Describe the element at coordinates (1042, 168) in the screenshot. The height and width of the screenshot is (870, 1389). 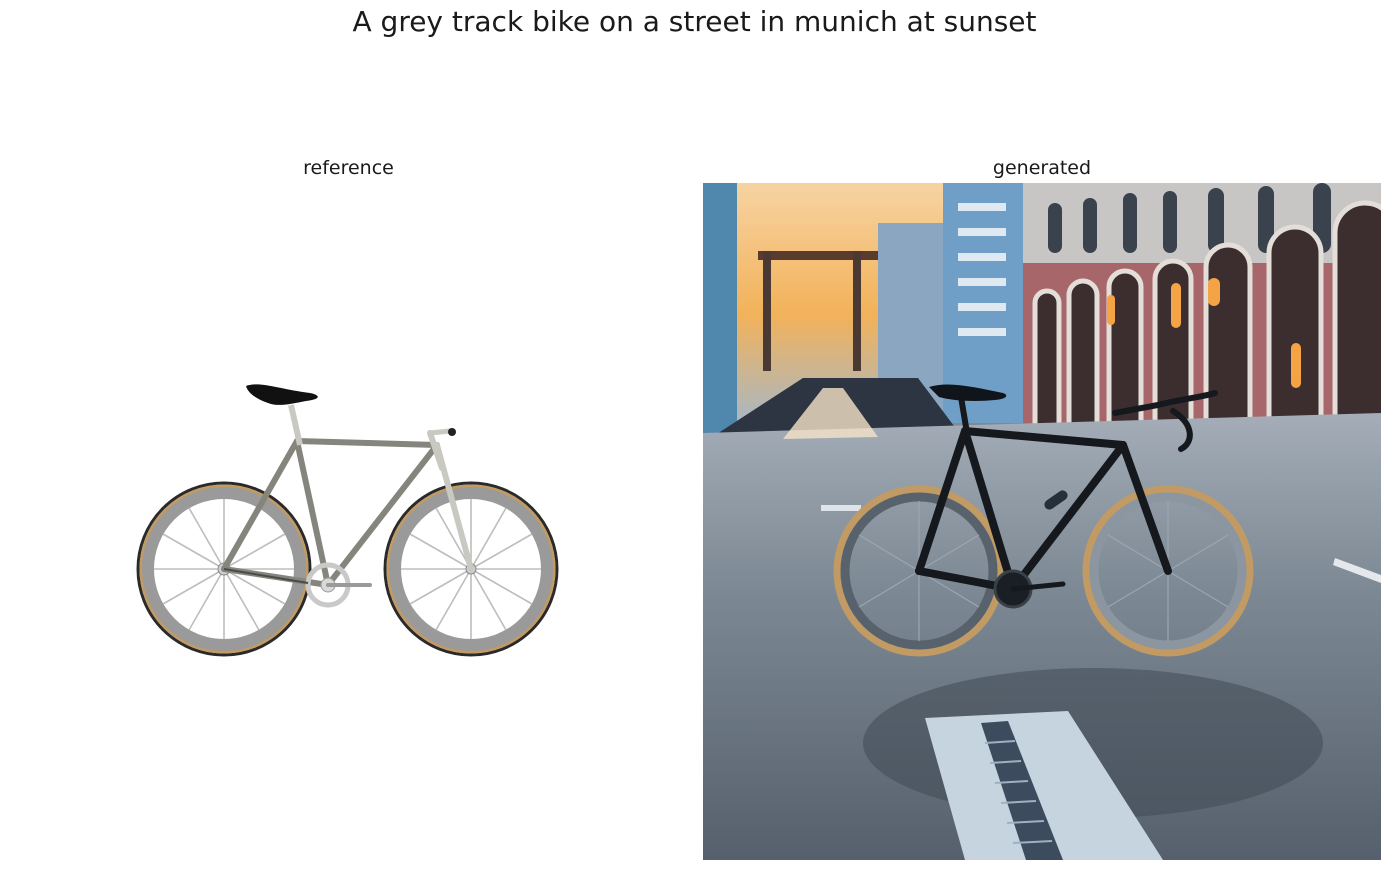
I see `generated-panel-title: generated` at that location.